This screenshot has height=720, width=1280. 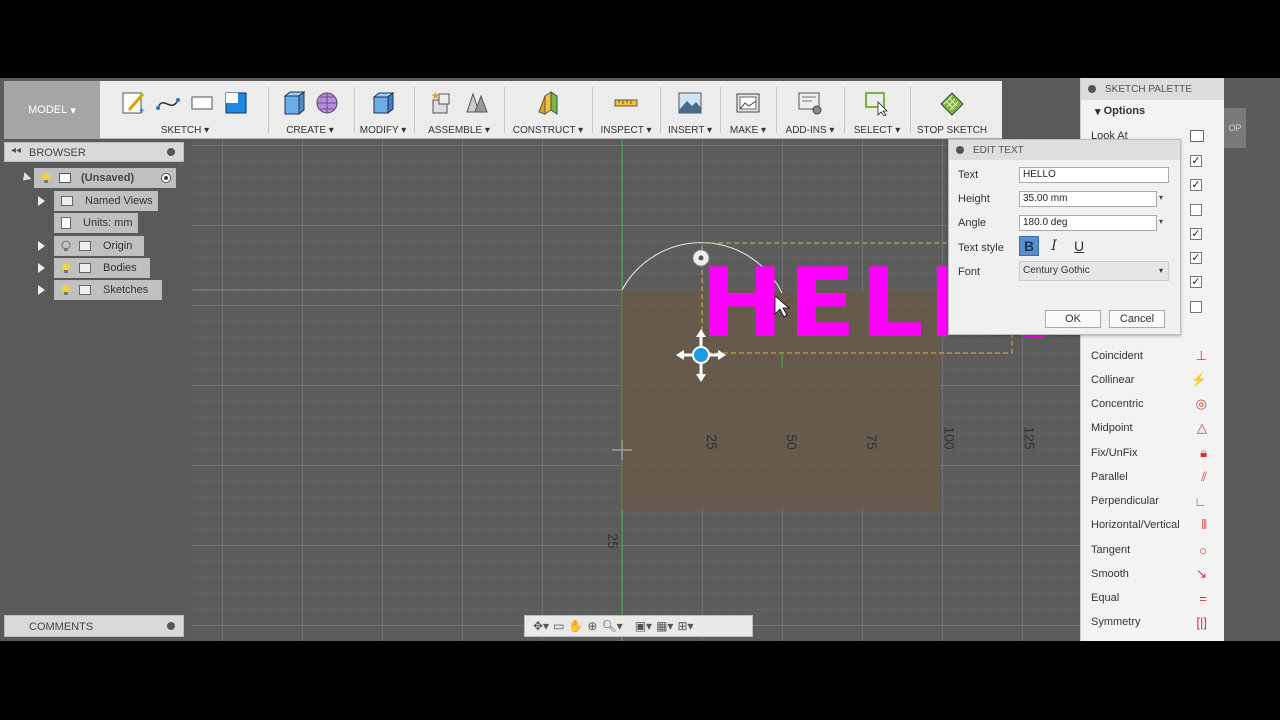 What do you see at coordinates (171, 626) in the screenshot?
I see `add-comment-icon` at bounding box center [171, 626].